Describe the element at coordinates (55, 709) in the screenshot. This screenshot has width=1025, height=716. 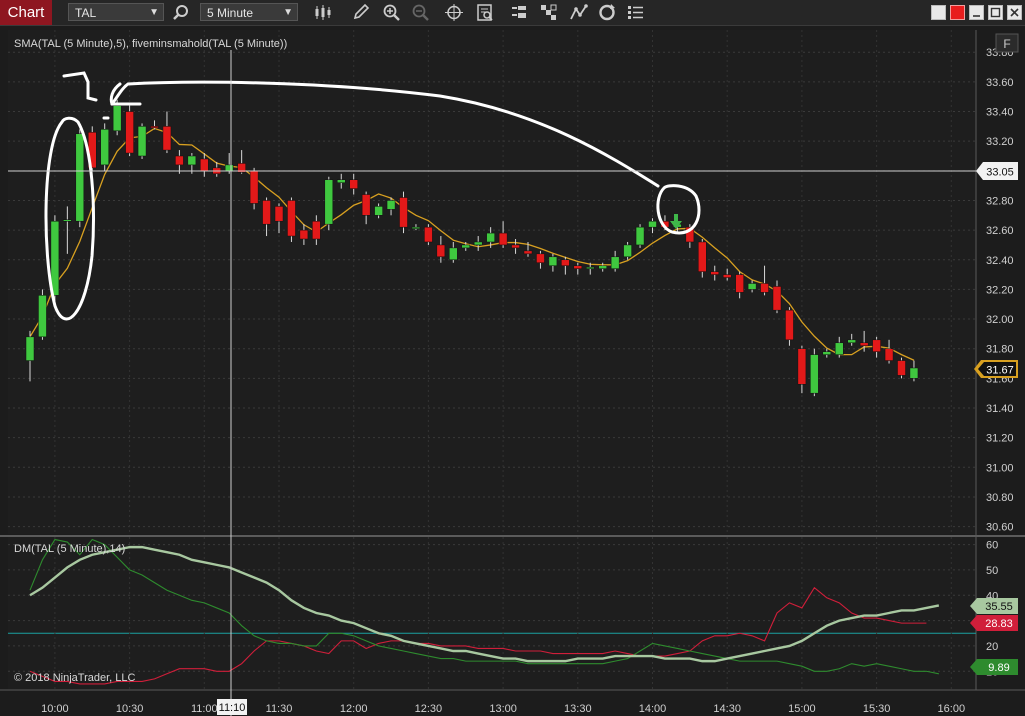
I see `time-tick-label: 10:00` at that location.